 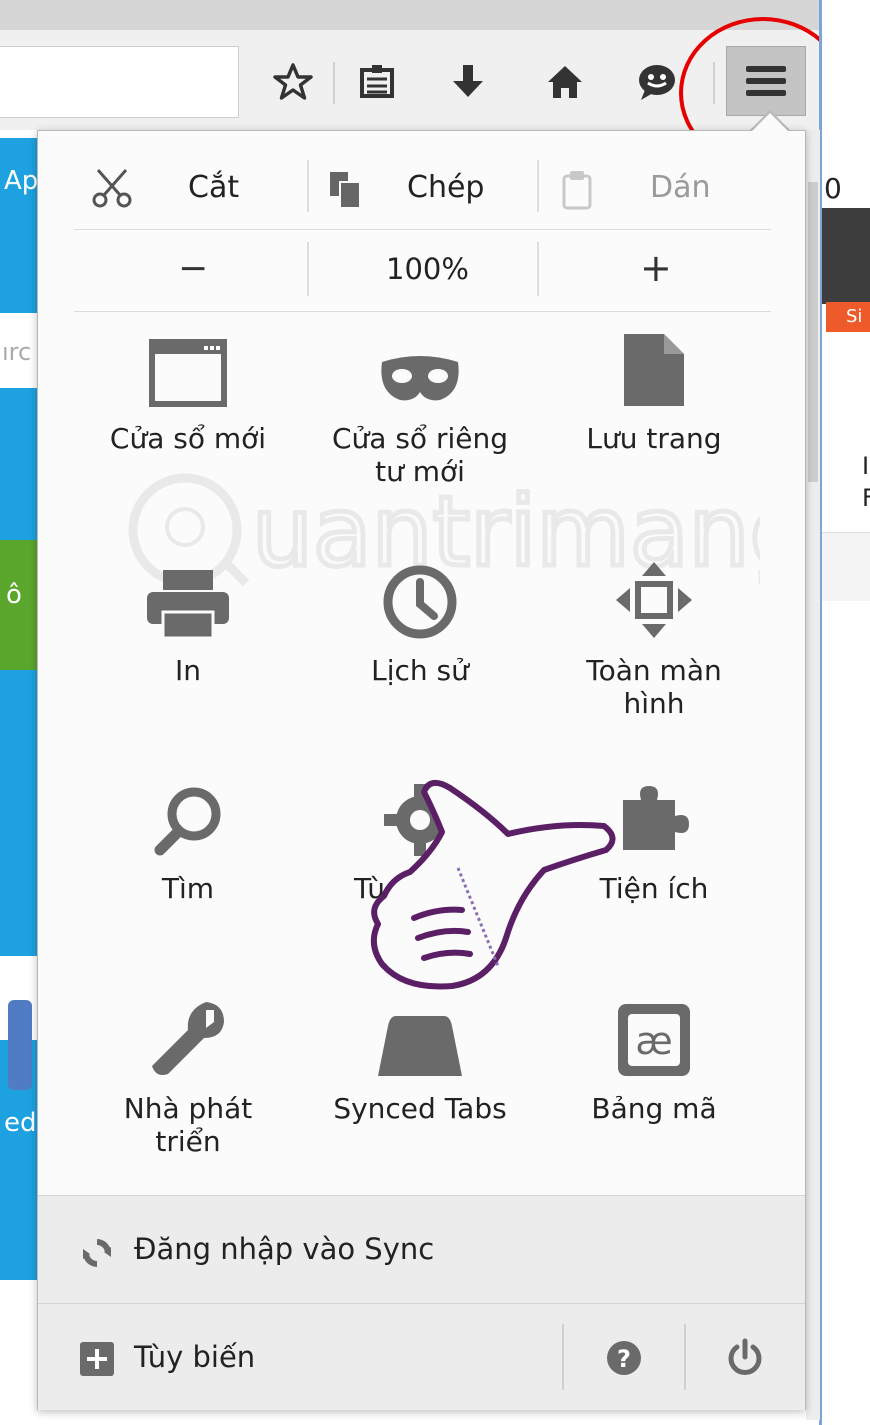 What do you see at coordinates (284, 1249) in the screenshot?
I see `sync-label: Đăng nhập vào Sync` at bounding box center [284, 1249].